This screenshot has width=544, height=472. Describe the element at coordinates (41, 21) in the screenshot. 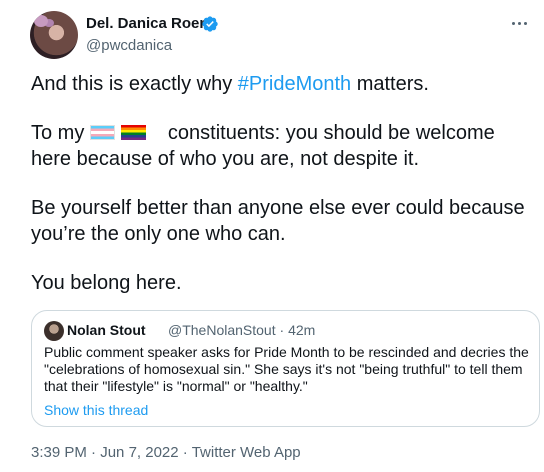

I see `avatar-flower-decoration` at that location.